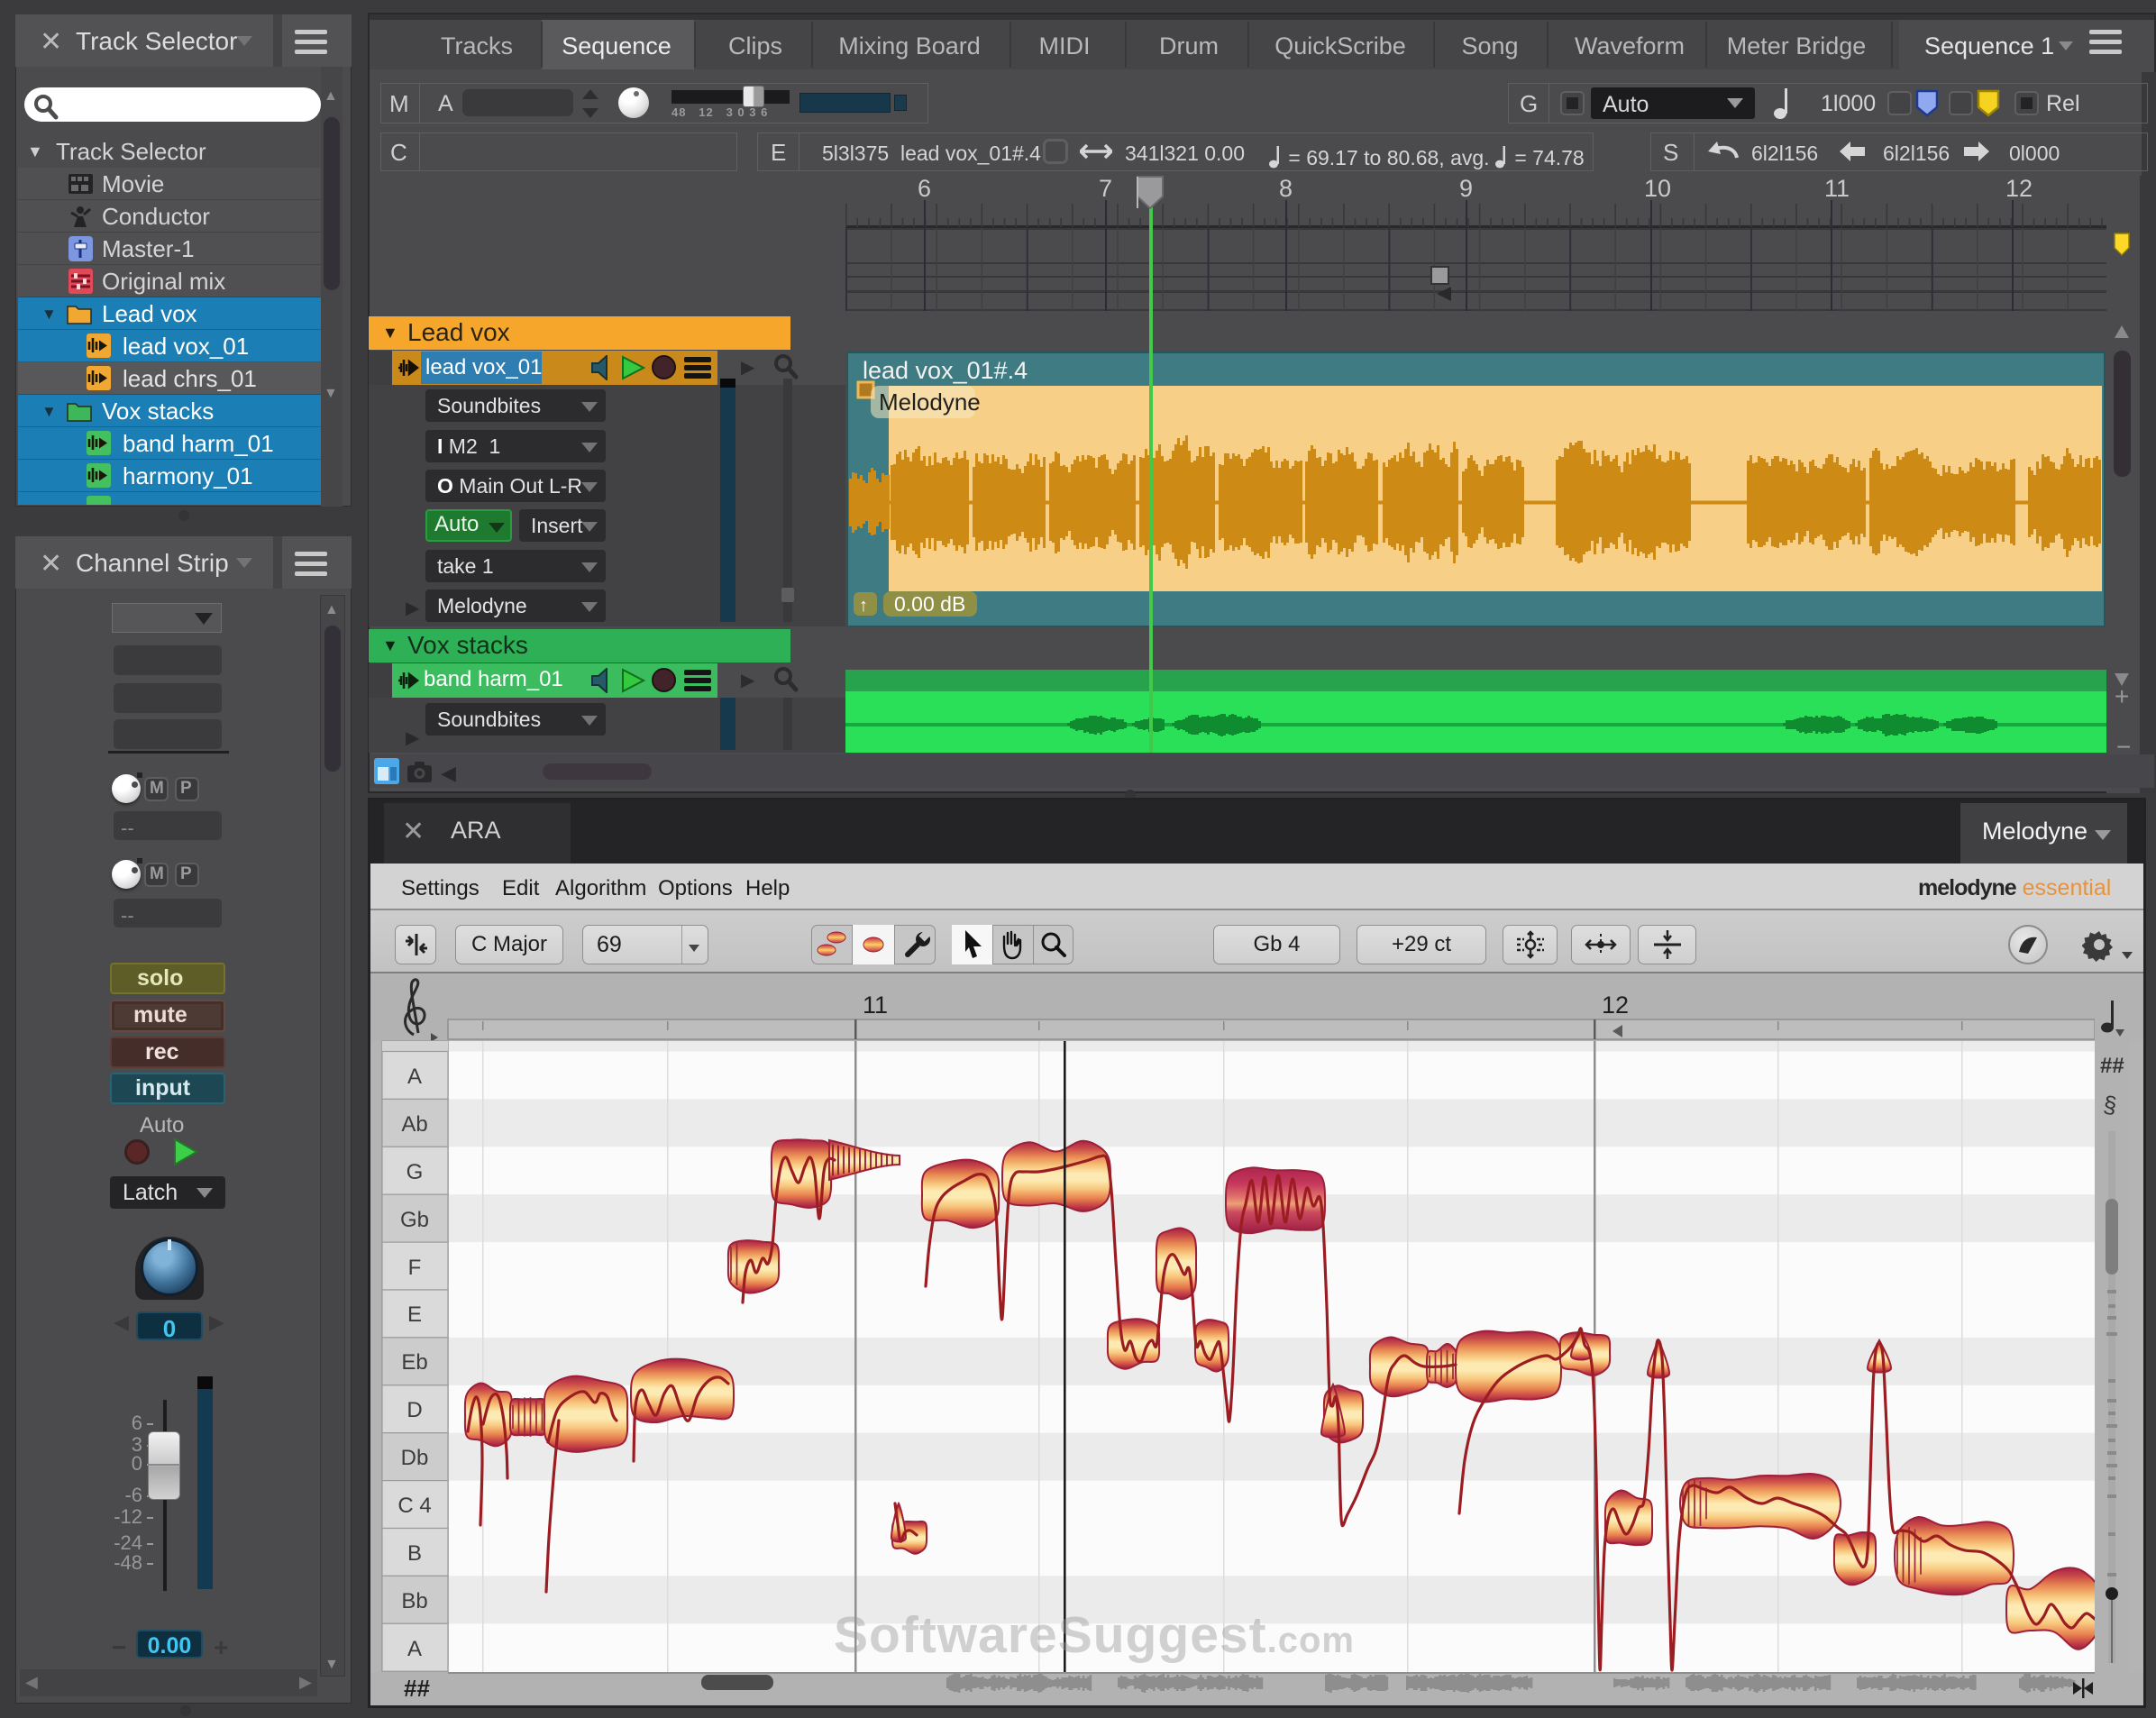  Describe the element at coordinates (414, 1553) in the screenshot. I see `svg-text: B` at that location.